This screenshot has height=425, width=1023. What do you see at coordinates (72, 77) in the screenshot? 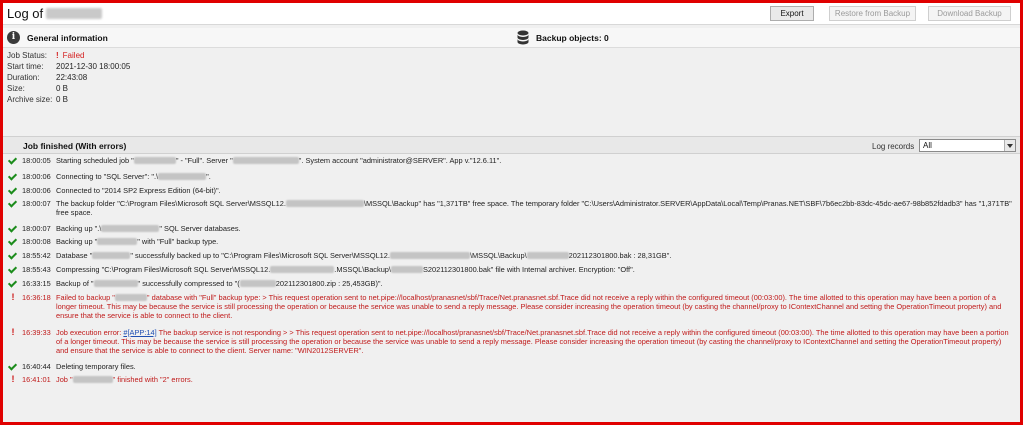
I see `duration-value: 22:43:08` at bounding box center [72, 77].